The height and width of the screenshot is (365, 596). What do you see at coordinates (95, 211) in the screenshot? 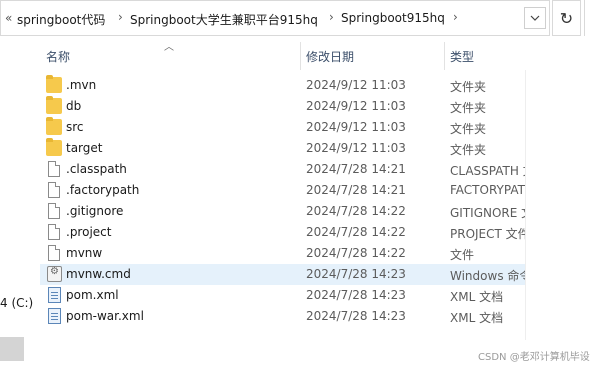
I see `file-name: .gitignore` at bounding box center [95, 211].